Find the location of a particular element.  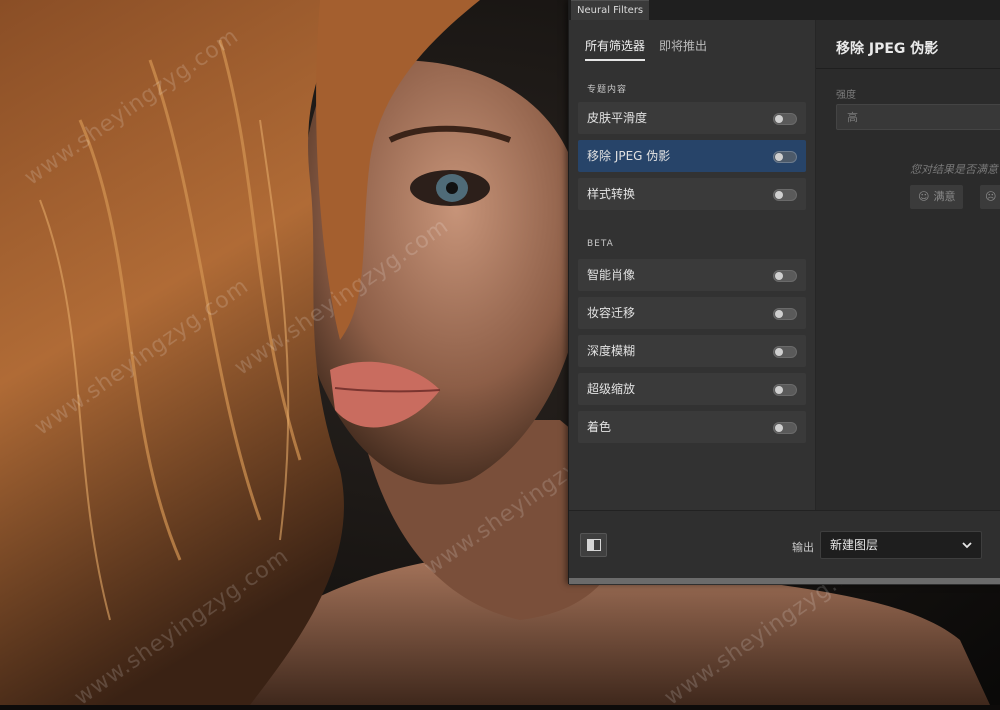

feedback-question: 您对结果是否满意 is located at coordinates (954, 169).